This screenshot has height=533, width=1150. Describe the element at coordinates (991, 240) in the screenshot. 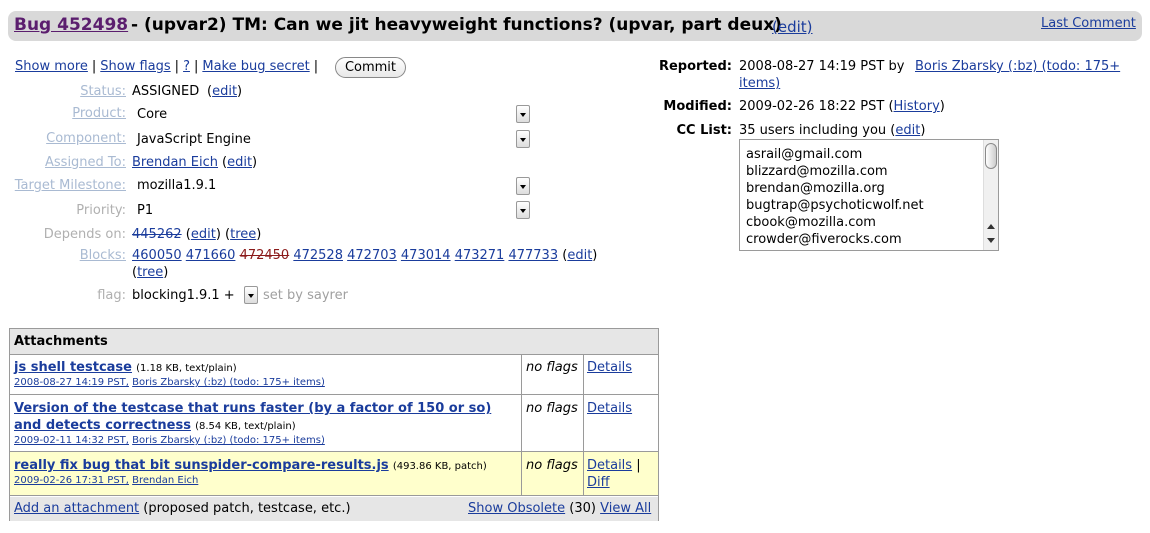

I see `scroll-down-icon` at that location.